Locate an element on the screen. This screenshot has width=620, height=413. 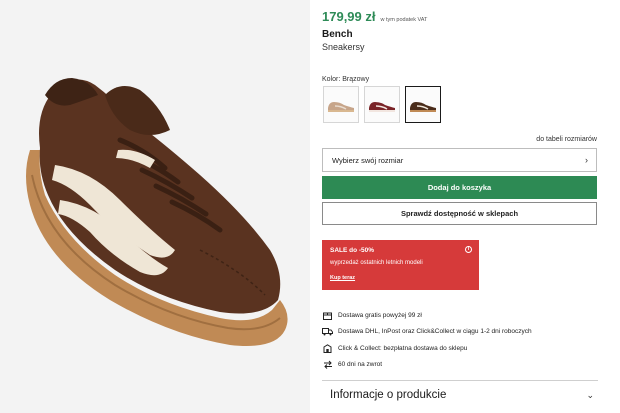
size-select: Wybierz swój rozmiar › is located at coordinates (459, 160).